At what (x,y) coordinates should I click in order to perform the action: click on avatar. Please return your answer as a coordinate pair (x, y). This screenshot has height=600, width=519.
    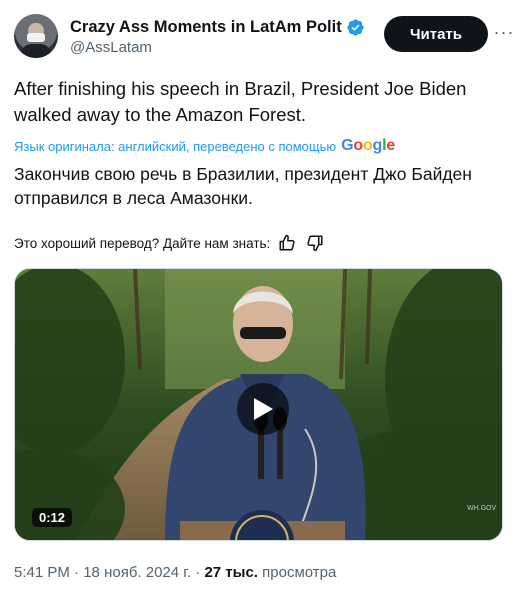
    Looking at the image, I should click on (36, 36).